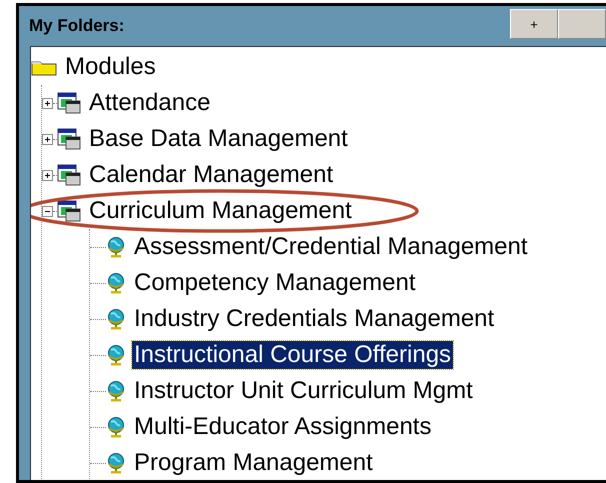 The width and height of the screenshot is (606, 483). What do you see at coordinates (283, 427) in the screenshot?
I see `tree-item: Multi-Educator Assignments` at bounding box center [283, 427].